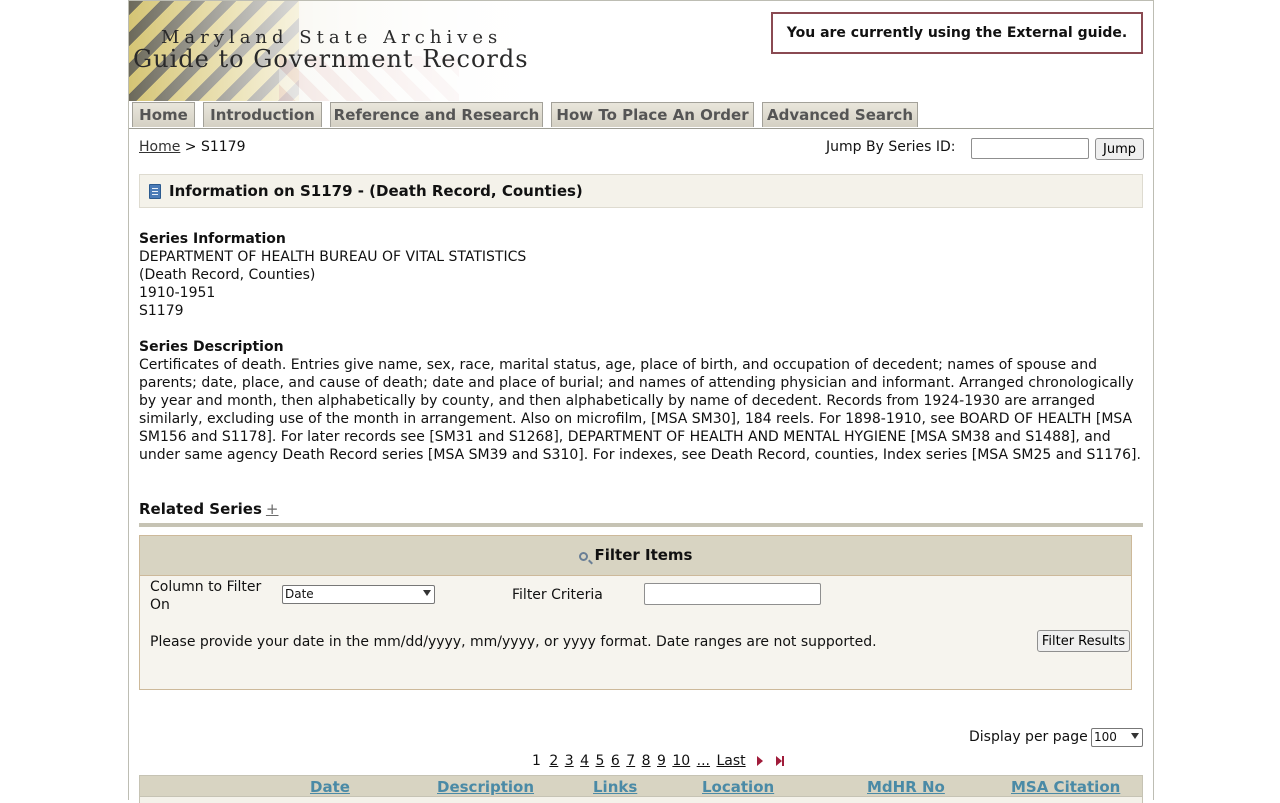 The width and height of the screenshot is (1280, 803). I want to click on series-name: (Death Record, Counties), so click(227, 275).